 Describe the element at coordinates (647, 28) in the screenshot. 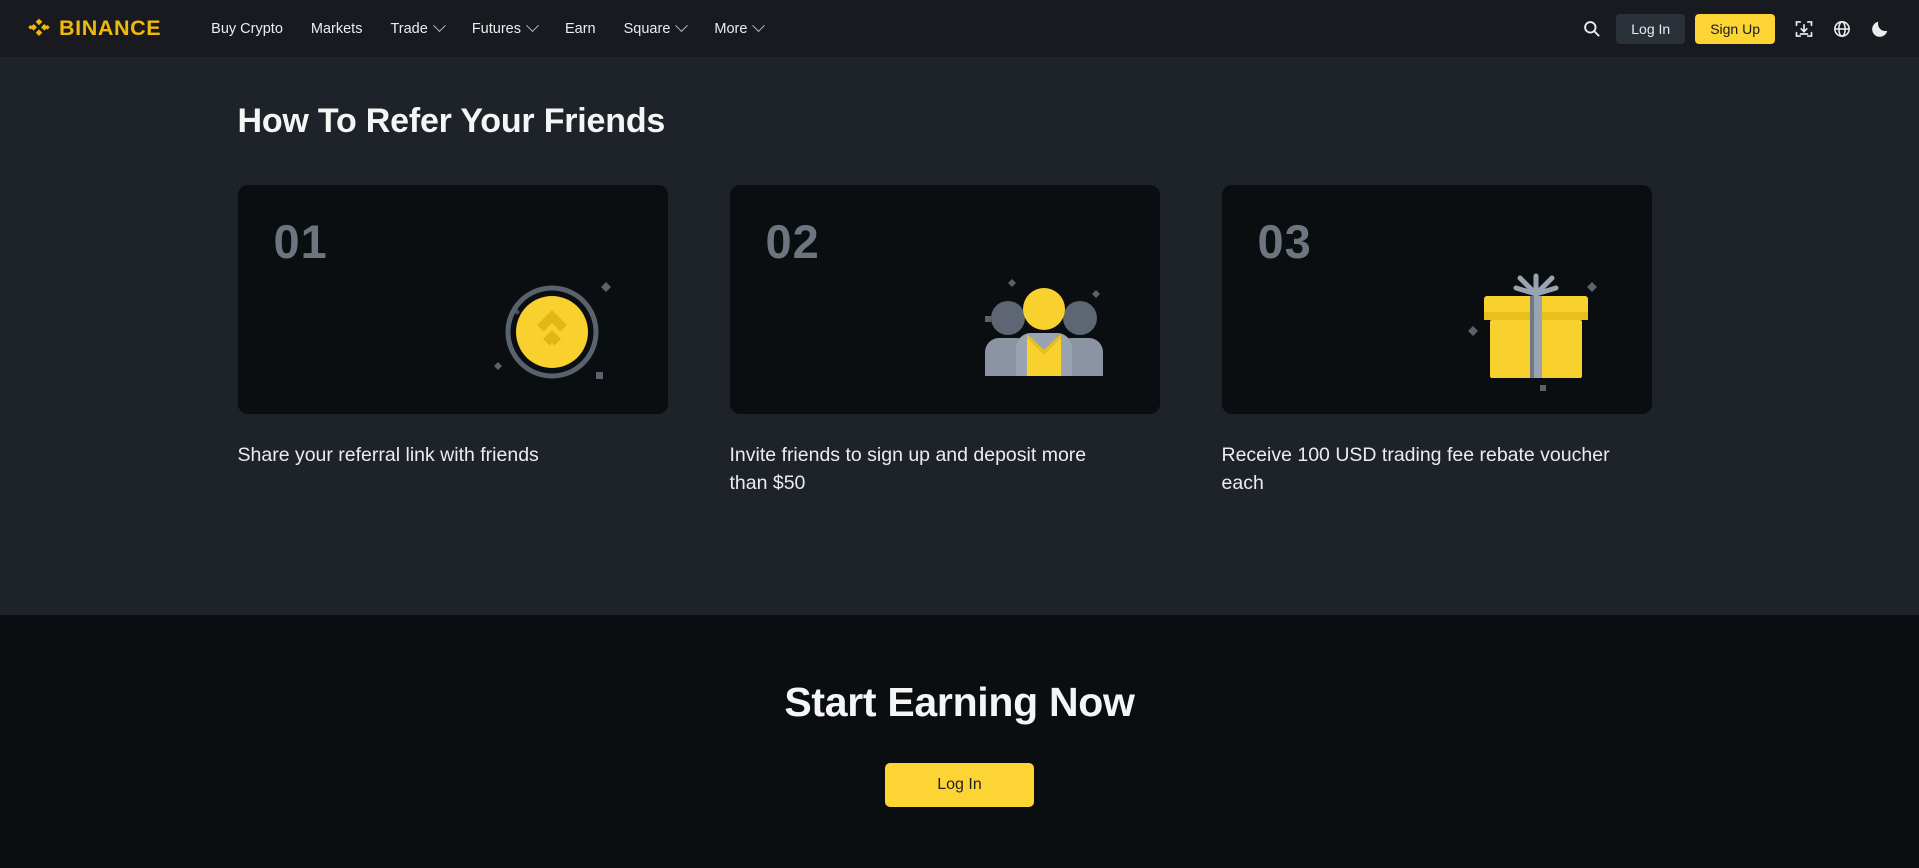

I see `nav-label: Square` at that location.